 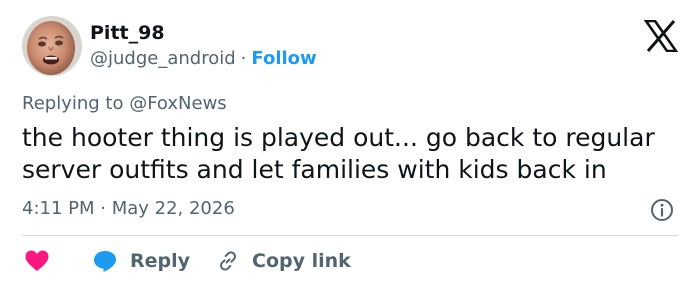 I want to click on like-button, so click(x=37, y=261).